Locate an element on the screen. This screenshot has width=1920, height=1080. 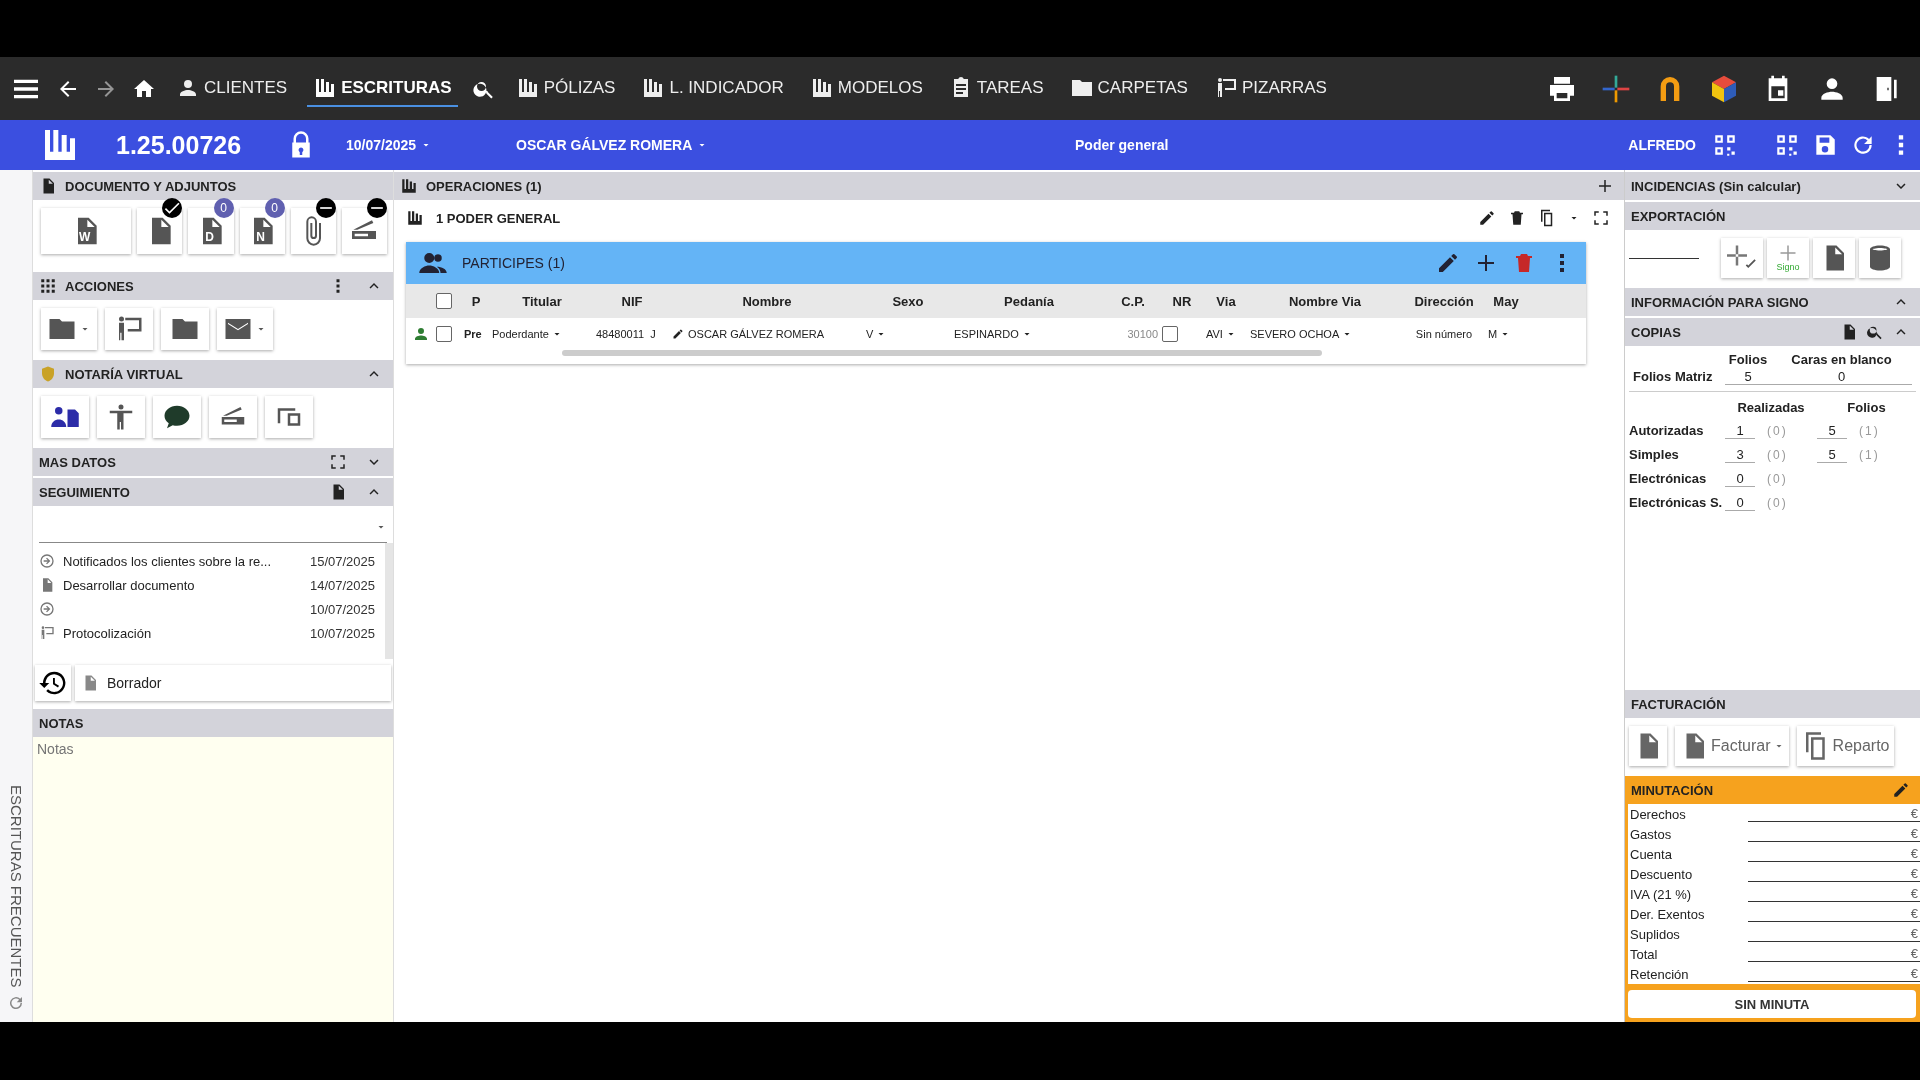
titular-dropdown: Poderdante is located at coordinates (542, 334).